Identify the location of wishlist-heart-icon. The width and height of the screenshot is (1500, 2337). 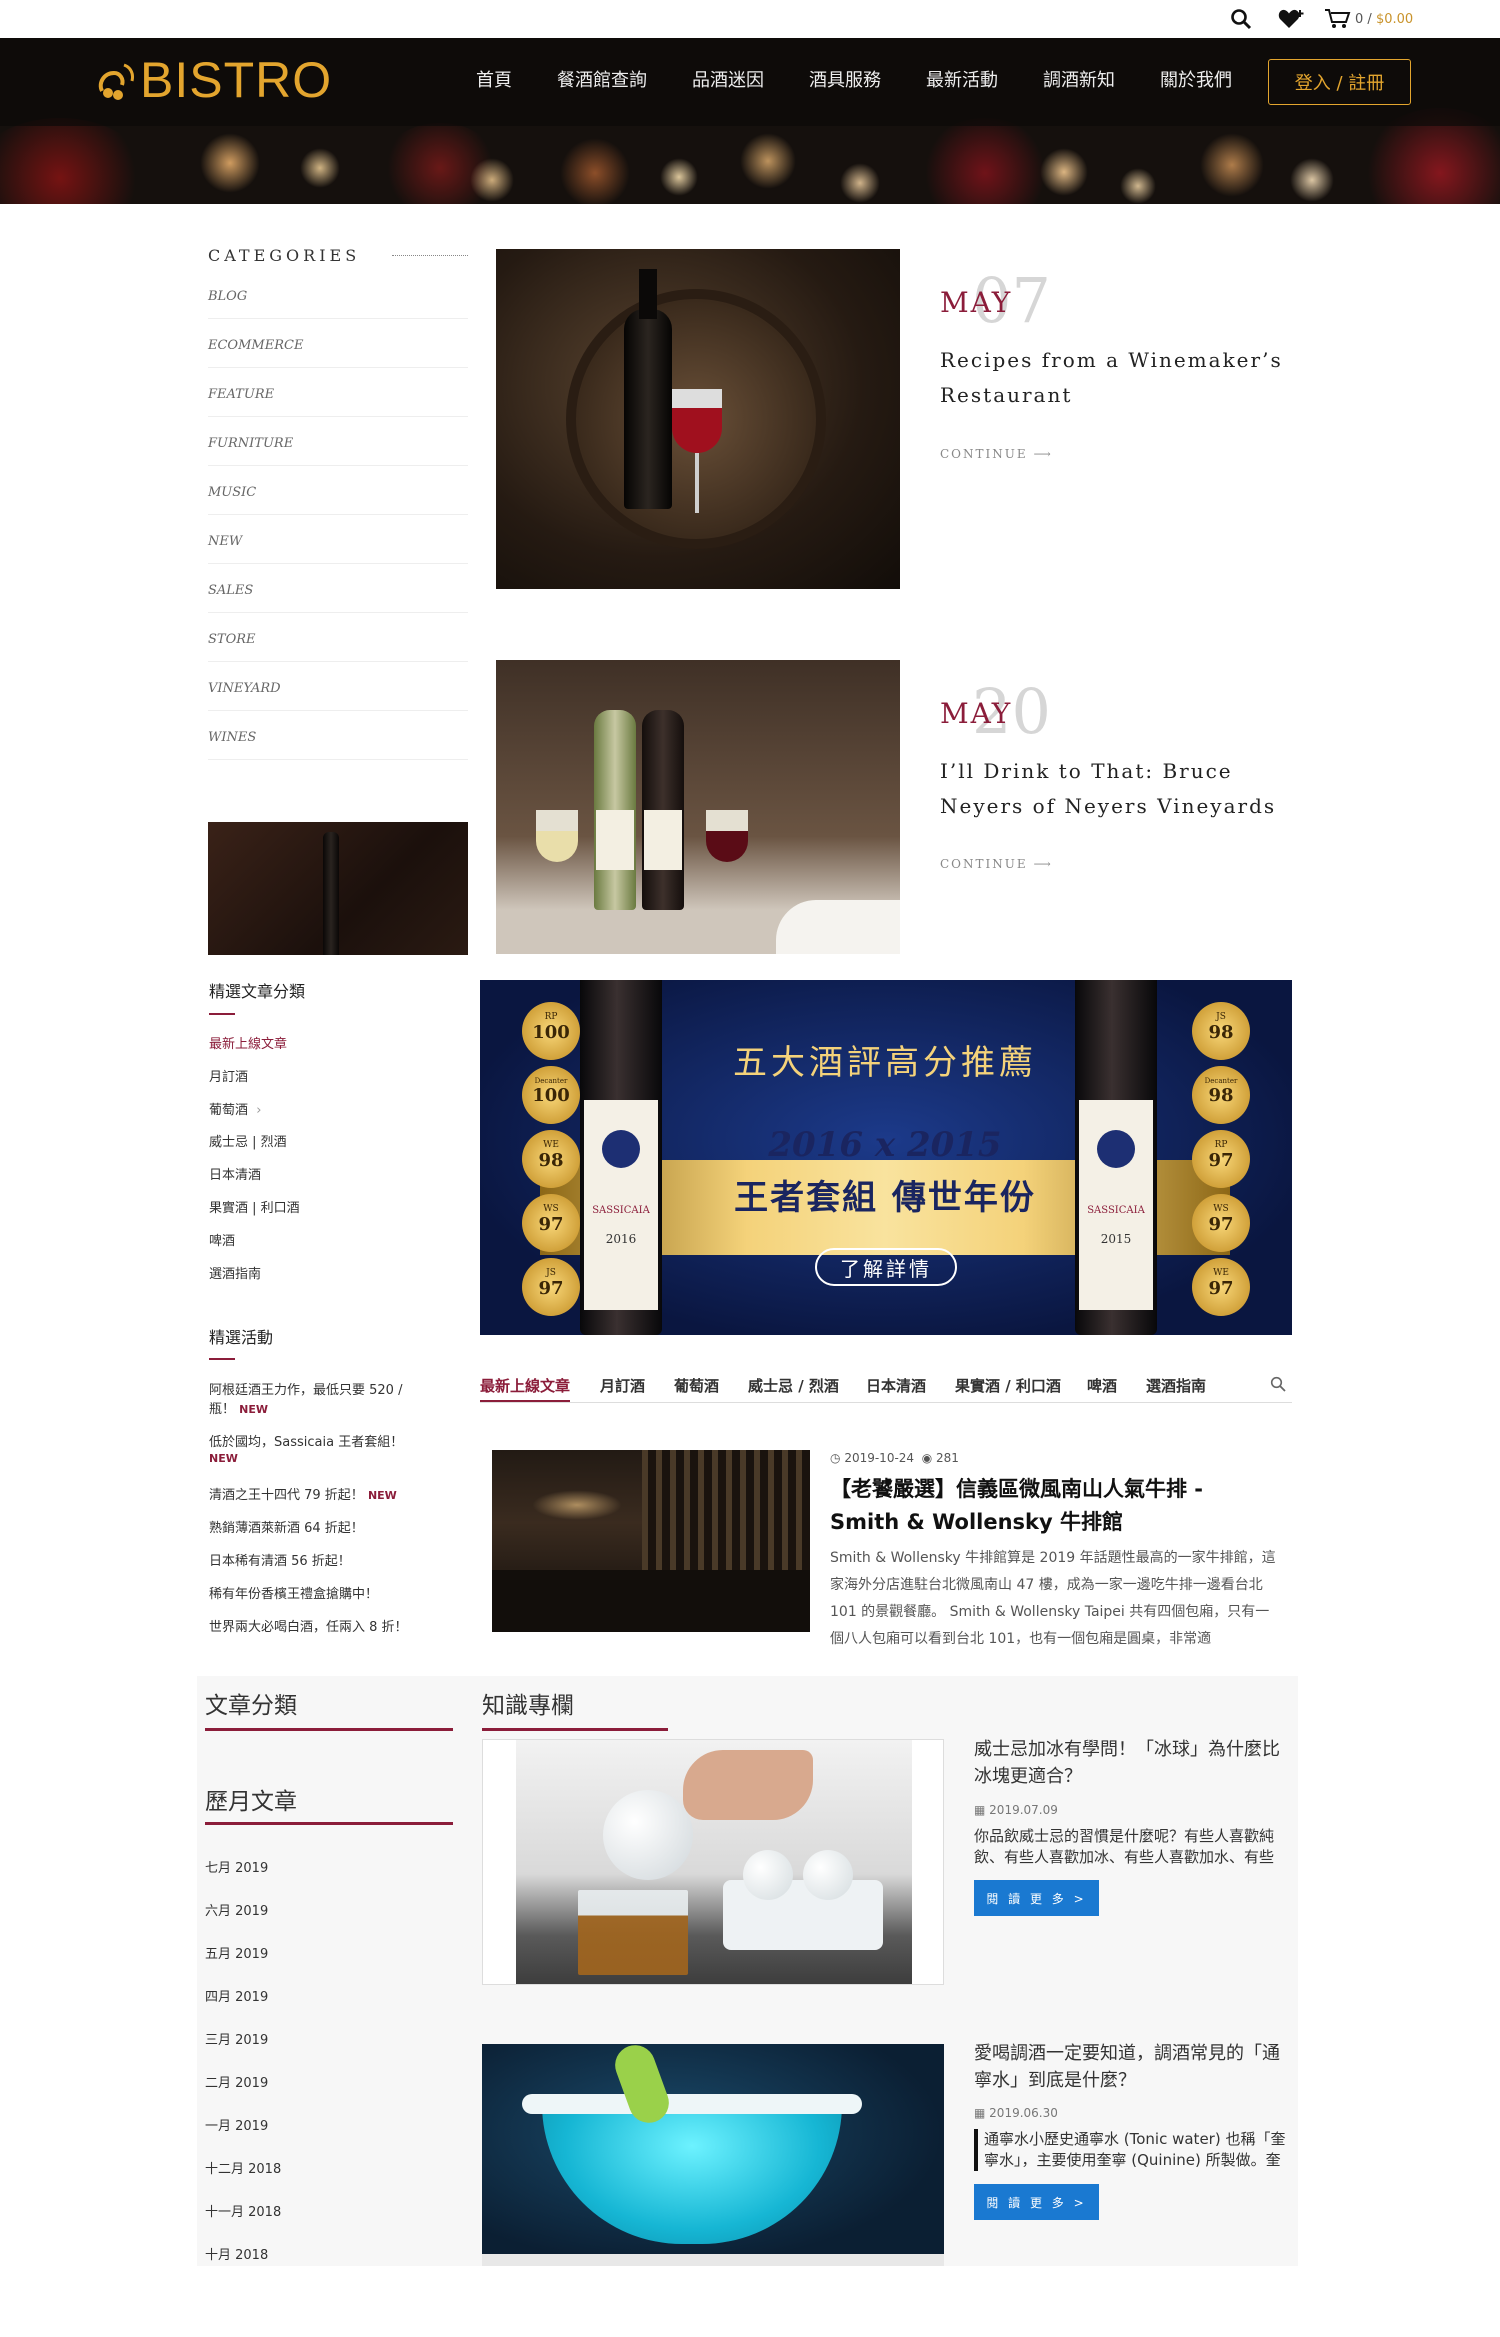
(1292, 19).